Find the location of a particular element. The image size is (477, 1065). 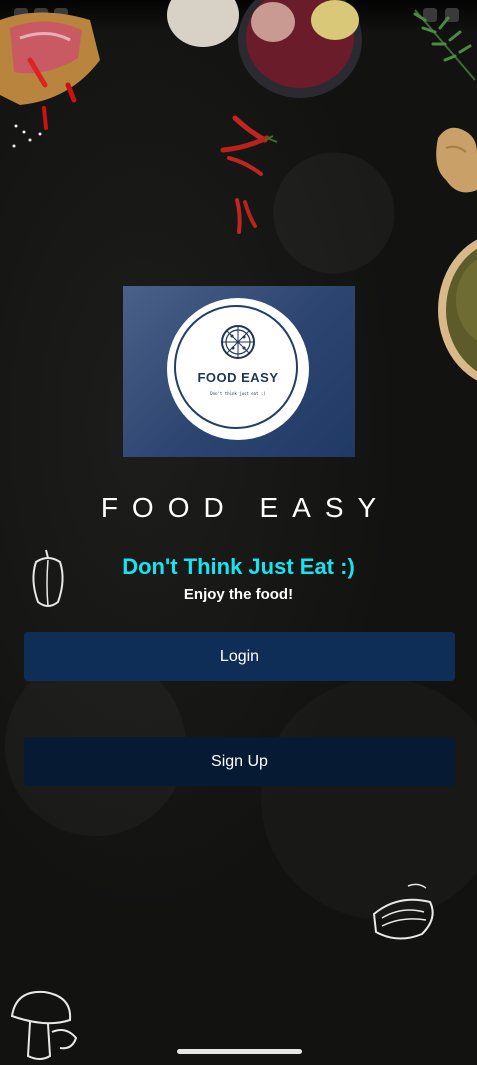

bread-sketch-icon is located at coordinates (403, 911).